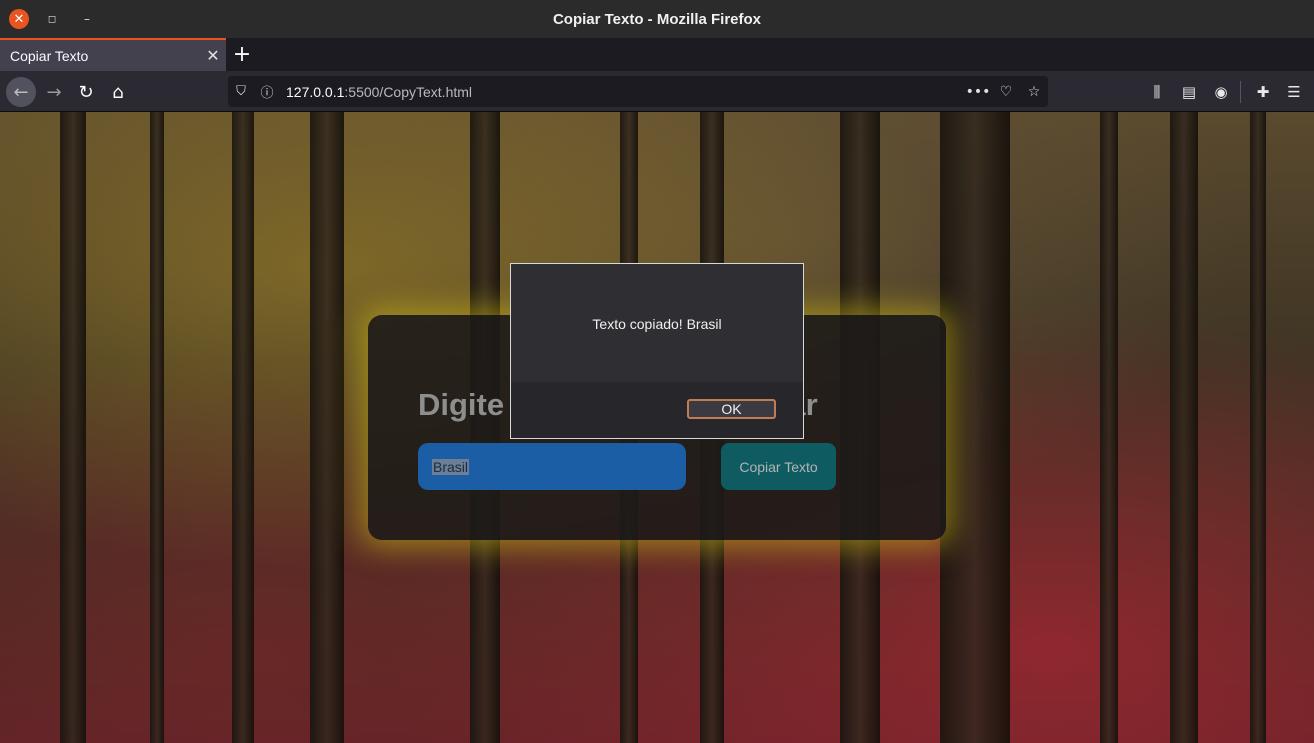  Describe the element at coordinates (86, 92) in the screenshot. I see `reload-button: ↻` at that location.